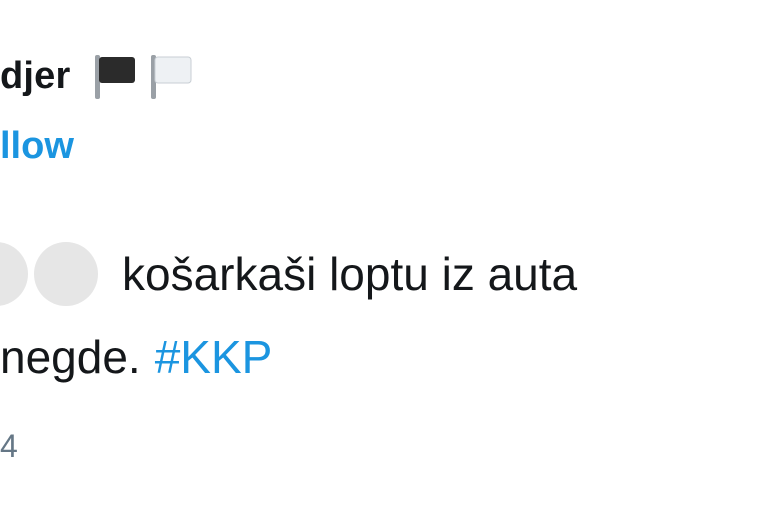 Image resolution: width=765 pixels, height=510 pixels. Describe the element at coordinates (350, 274) in the screenshot. I see `tweet-text: košarkaši loptu iz auta` at that location.